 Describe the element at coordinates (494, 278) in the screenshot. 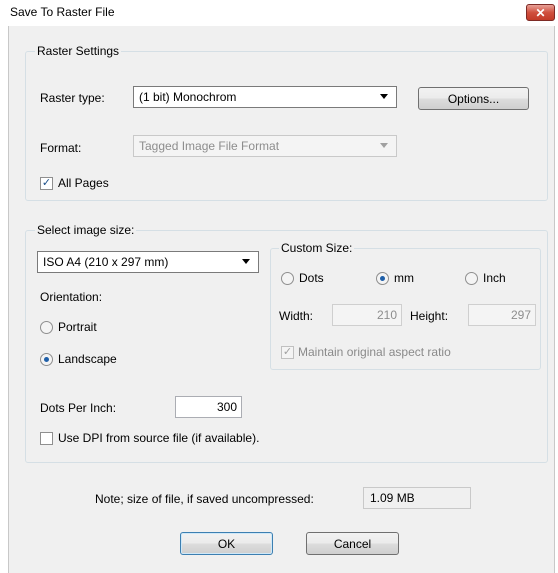

I see `inch-label: Inch` at that location.